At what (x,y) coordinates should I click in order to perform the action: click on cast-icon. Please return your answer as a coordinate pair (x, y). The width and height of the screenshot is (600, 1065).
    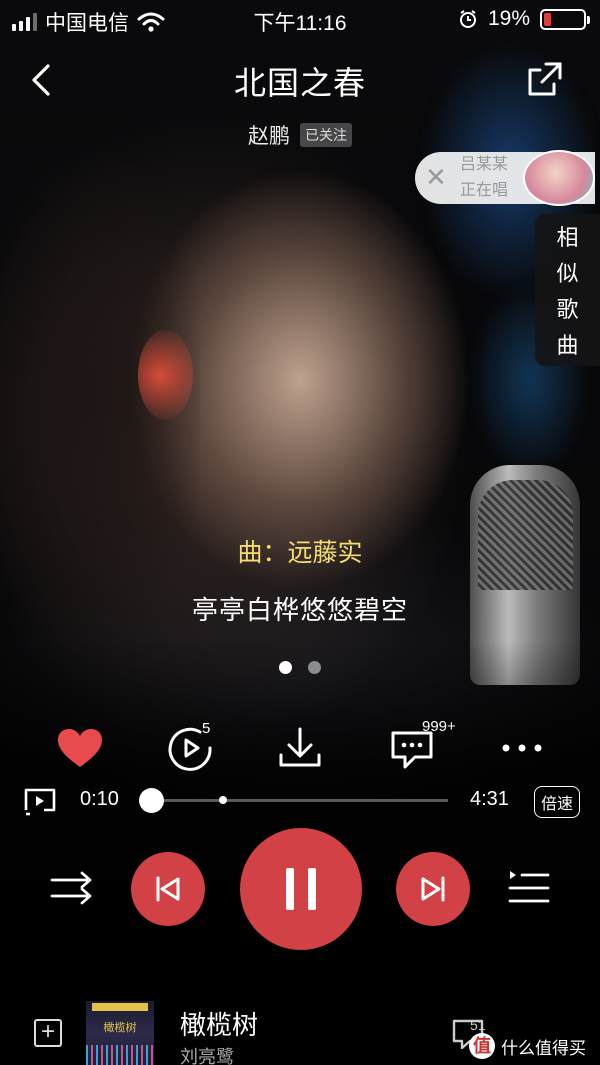
    Looking at the image, I should click on (41, 801).